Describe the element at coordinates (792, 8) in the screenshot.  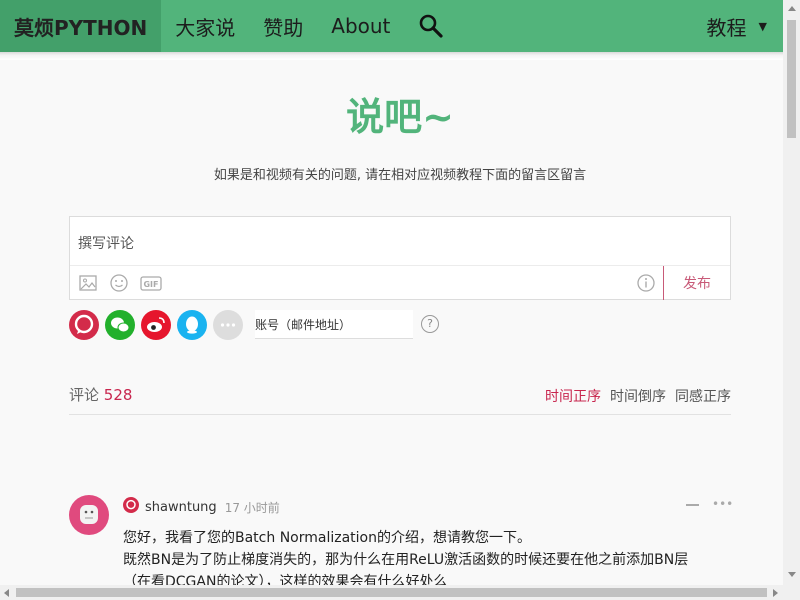
I see `scroll-up-icon` at that location.